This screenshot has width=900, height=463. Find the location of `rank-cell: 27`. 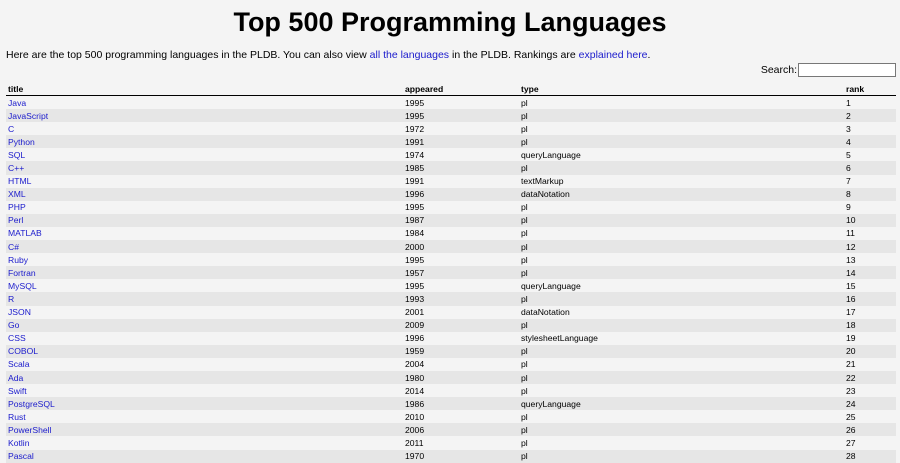

rank-cell: 27 is located at coordinates (851, 442).